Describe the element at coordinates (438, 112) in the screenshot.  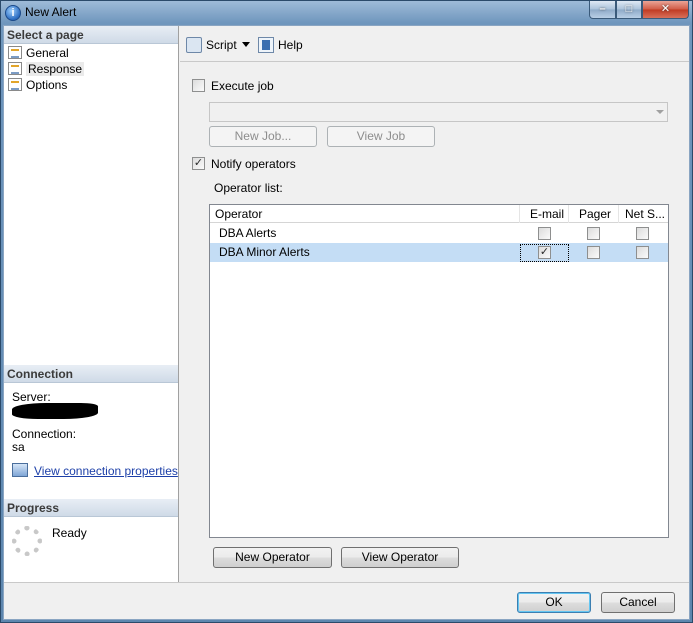
I see `job-select` at that location.